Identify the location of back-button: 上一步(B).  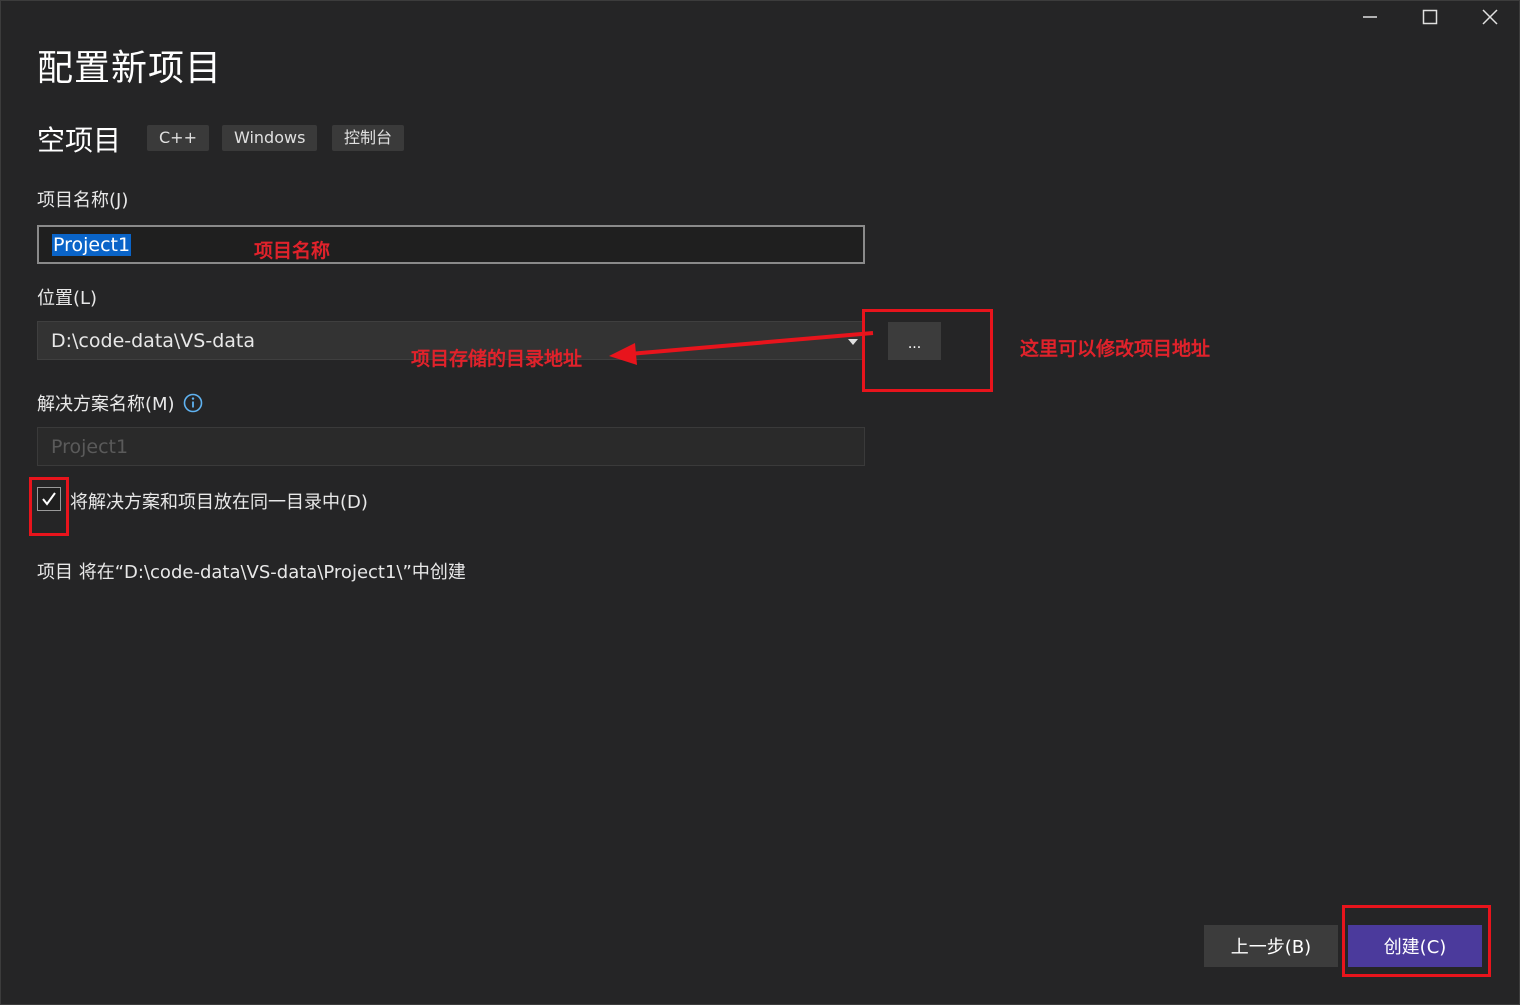
(1271, 946).